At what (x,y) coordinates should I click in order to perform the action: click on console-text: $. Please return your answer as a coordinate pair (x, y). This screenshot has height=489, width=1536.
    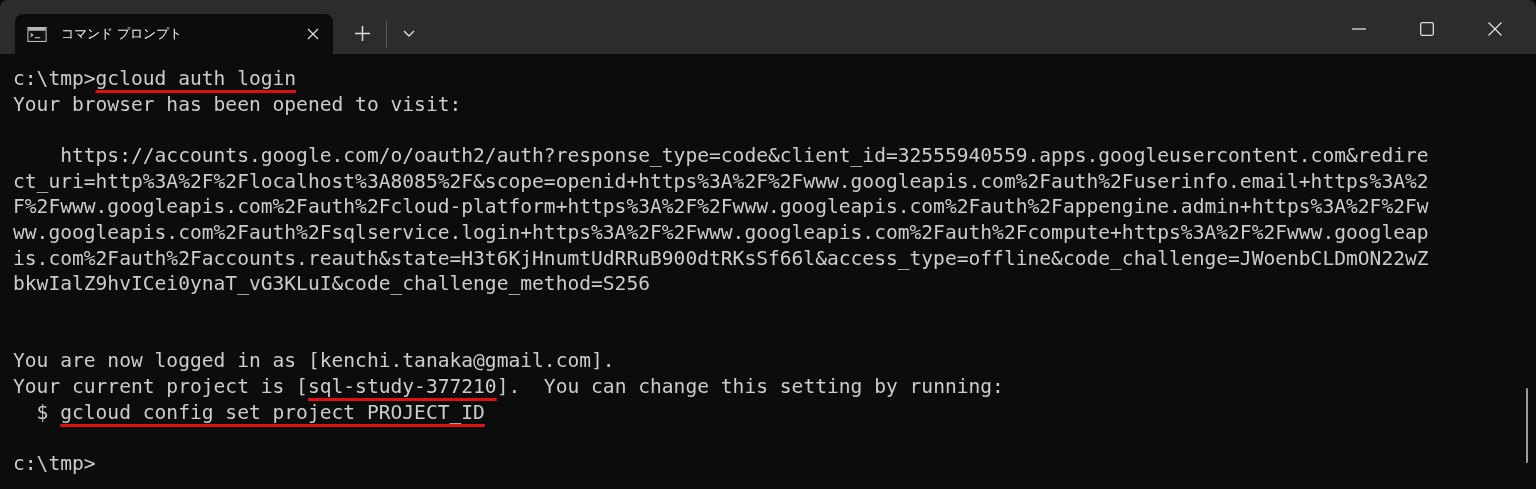
    Looking at the image, I should click on (42, 412).